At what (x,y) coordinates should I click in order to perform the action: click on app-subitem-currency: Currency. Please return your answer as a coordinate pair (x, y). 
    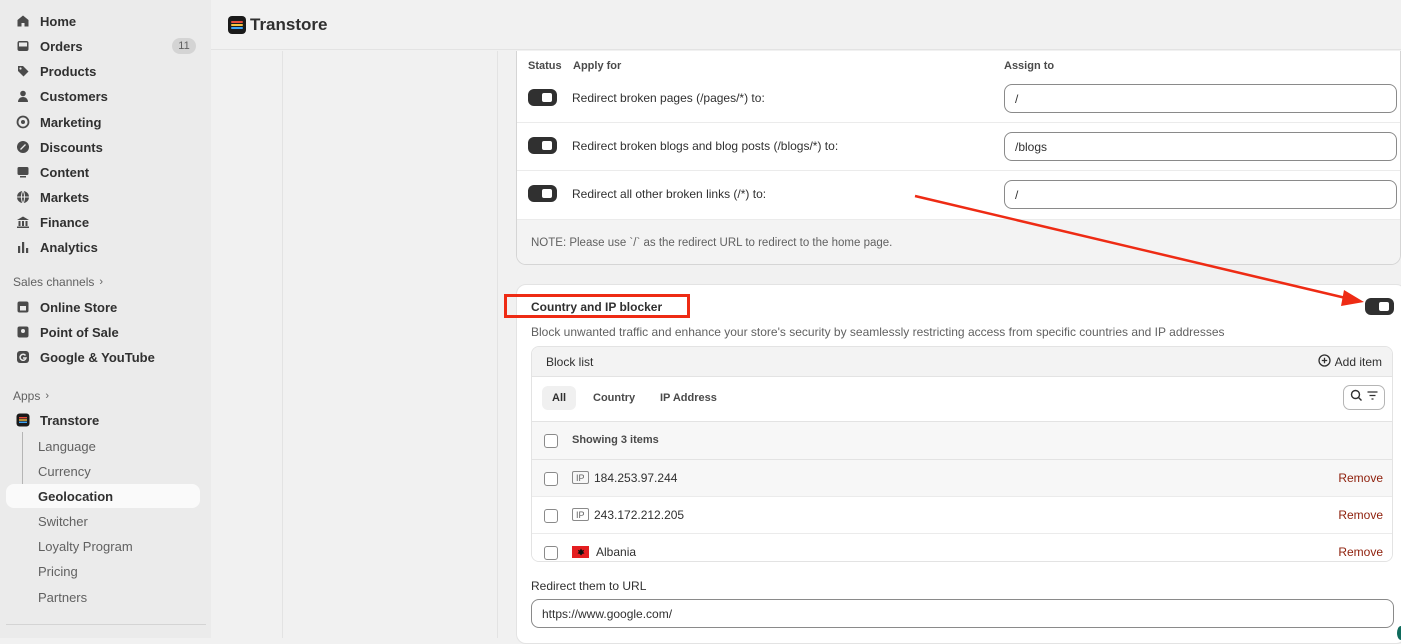
    Looking at the image, I should click on (103, 471).